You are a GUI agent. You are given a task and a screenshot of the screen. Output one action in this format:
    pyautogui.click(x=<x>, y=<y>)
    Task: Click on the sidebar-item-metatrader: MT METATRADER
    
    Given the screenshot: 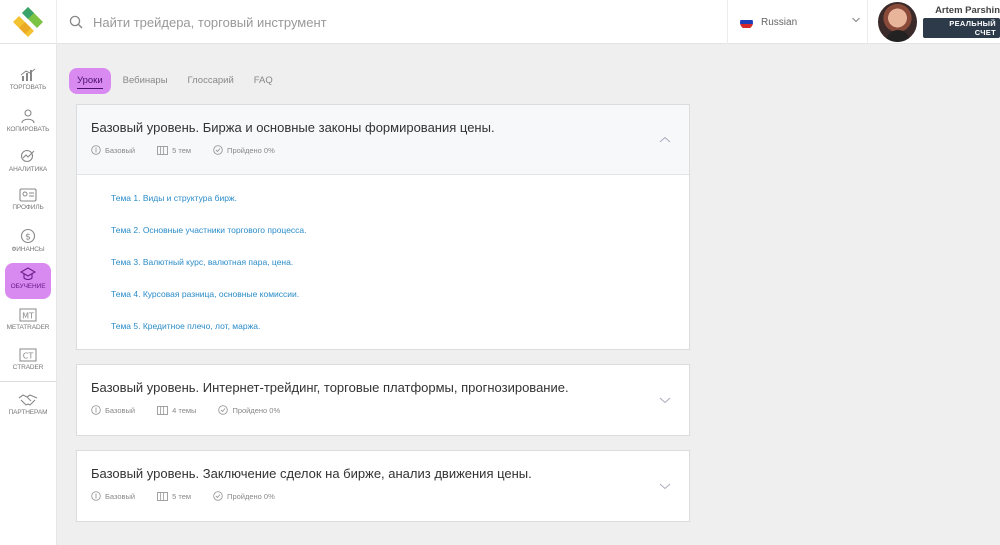 What is the action you would take?
    pyautogui.click(x=28, y=322)
    